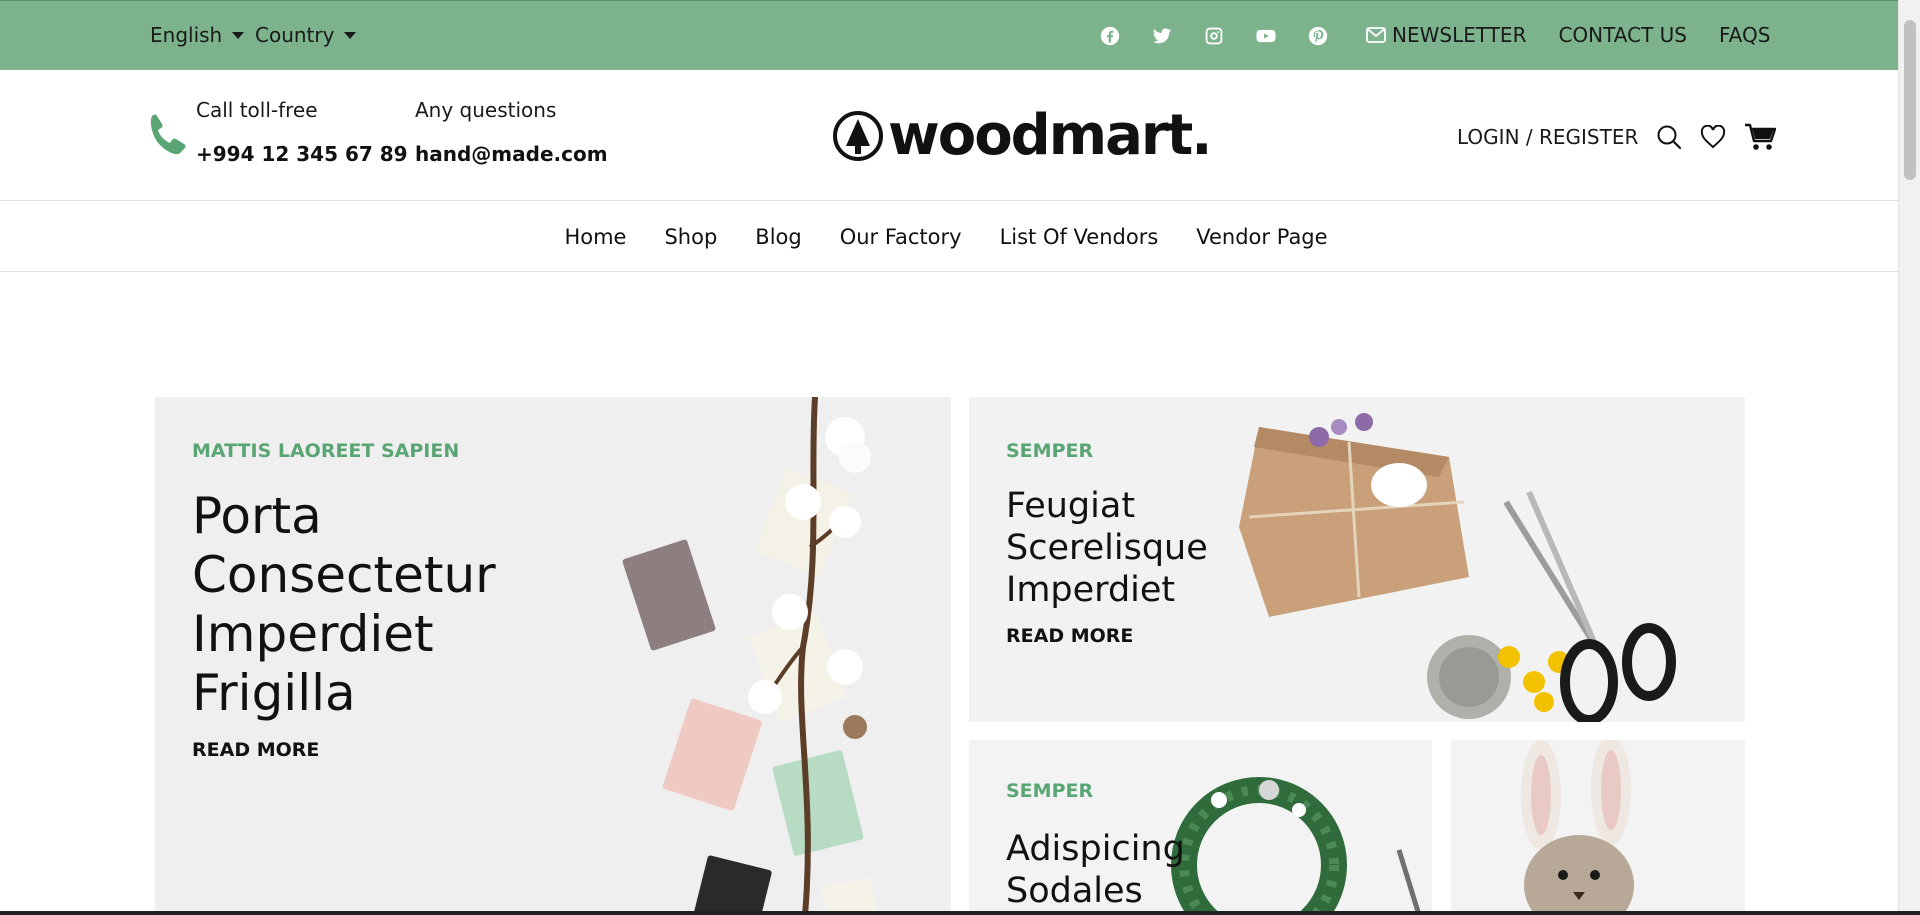  I want to click on banner-title-line: Feugiat, so click(1071, 506).